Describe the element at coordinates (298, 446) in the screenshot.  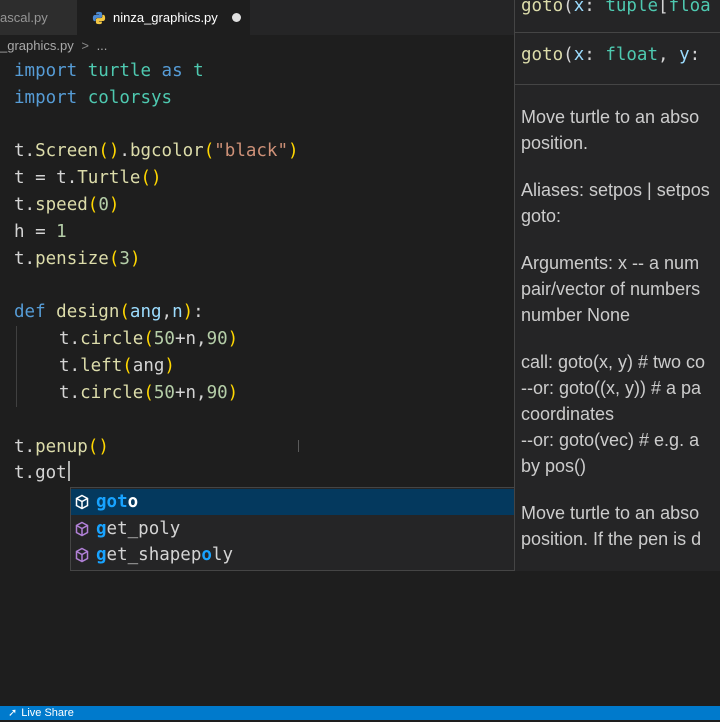
I see `mouse-ibeam-icon` at that location.